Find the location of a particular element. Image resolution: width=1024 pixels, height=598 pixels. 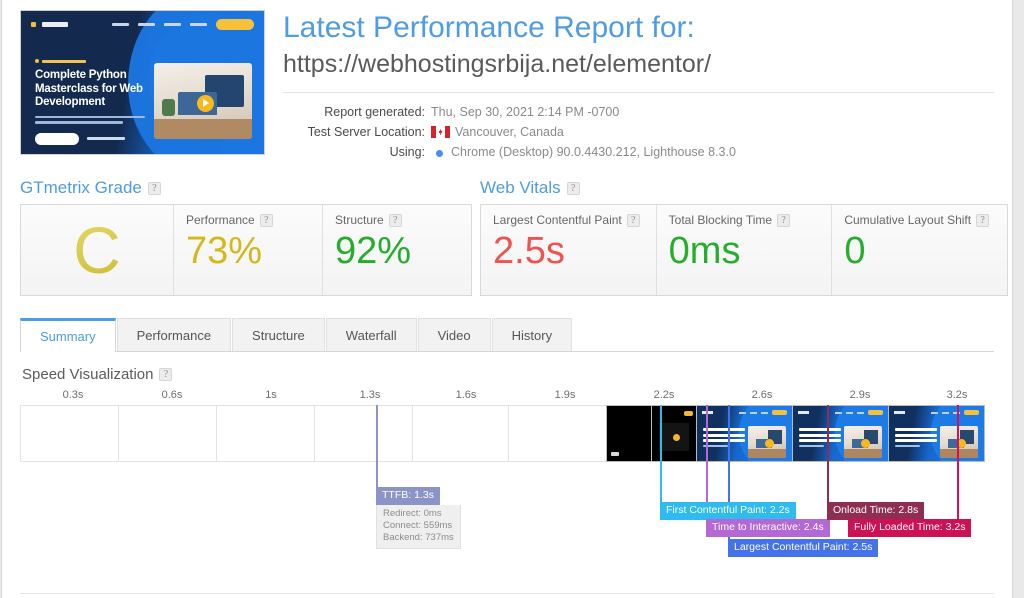

web-vitals-heading: Web Vitals ? is located at coordinates (744, 188).